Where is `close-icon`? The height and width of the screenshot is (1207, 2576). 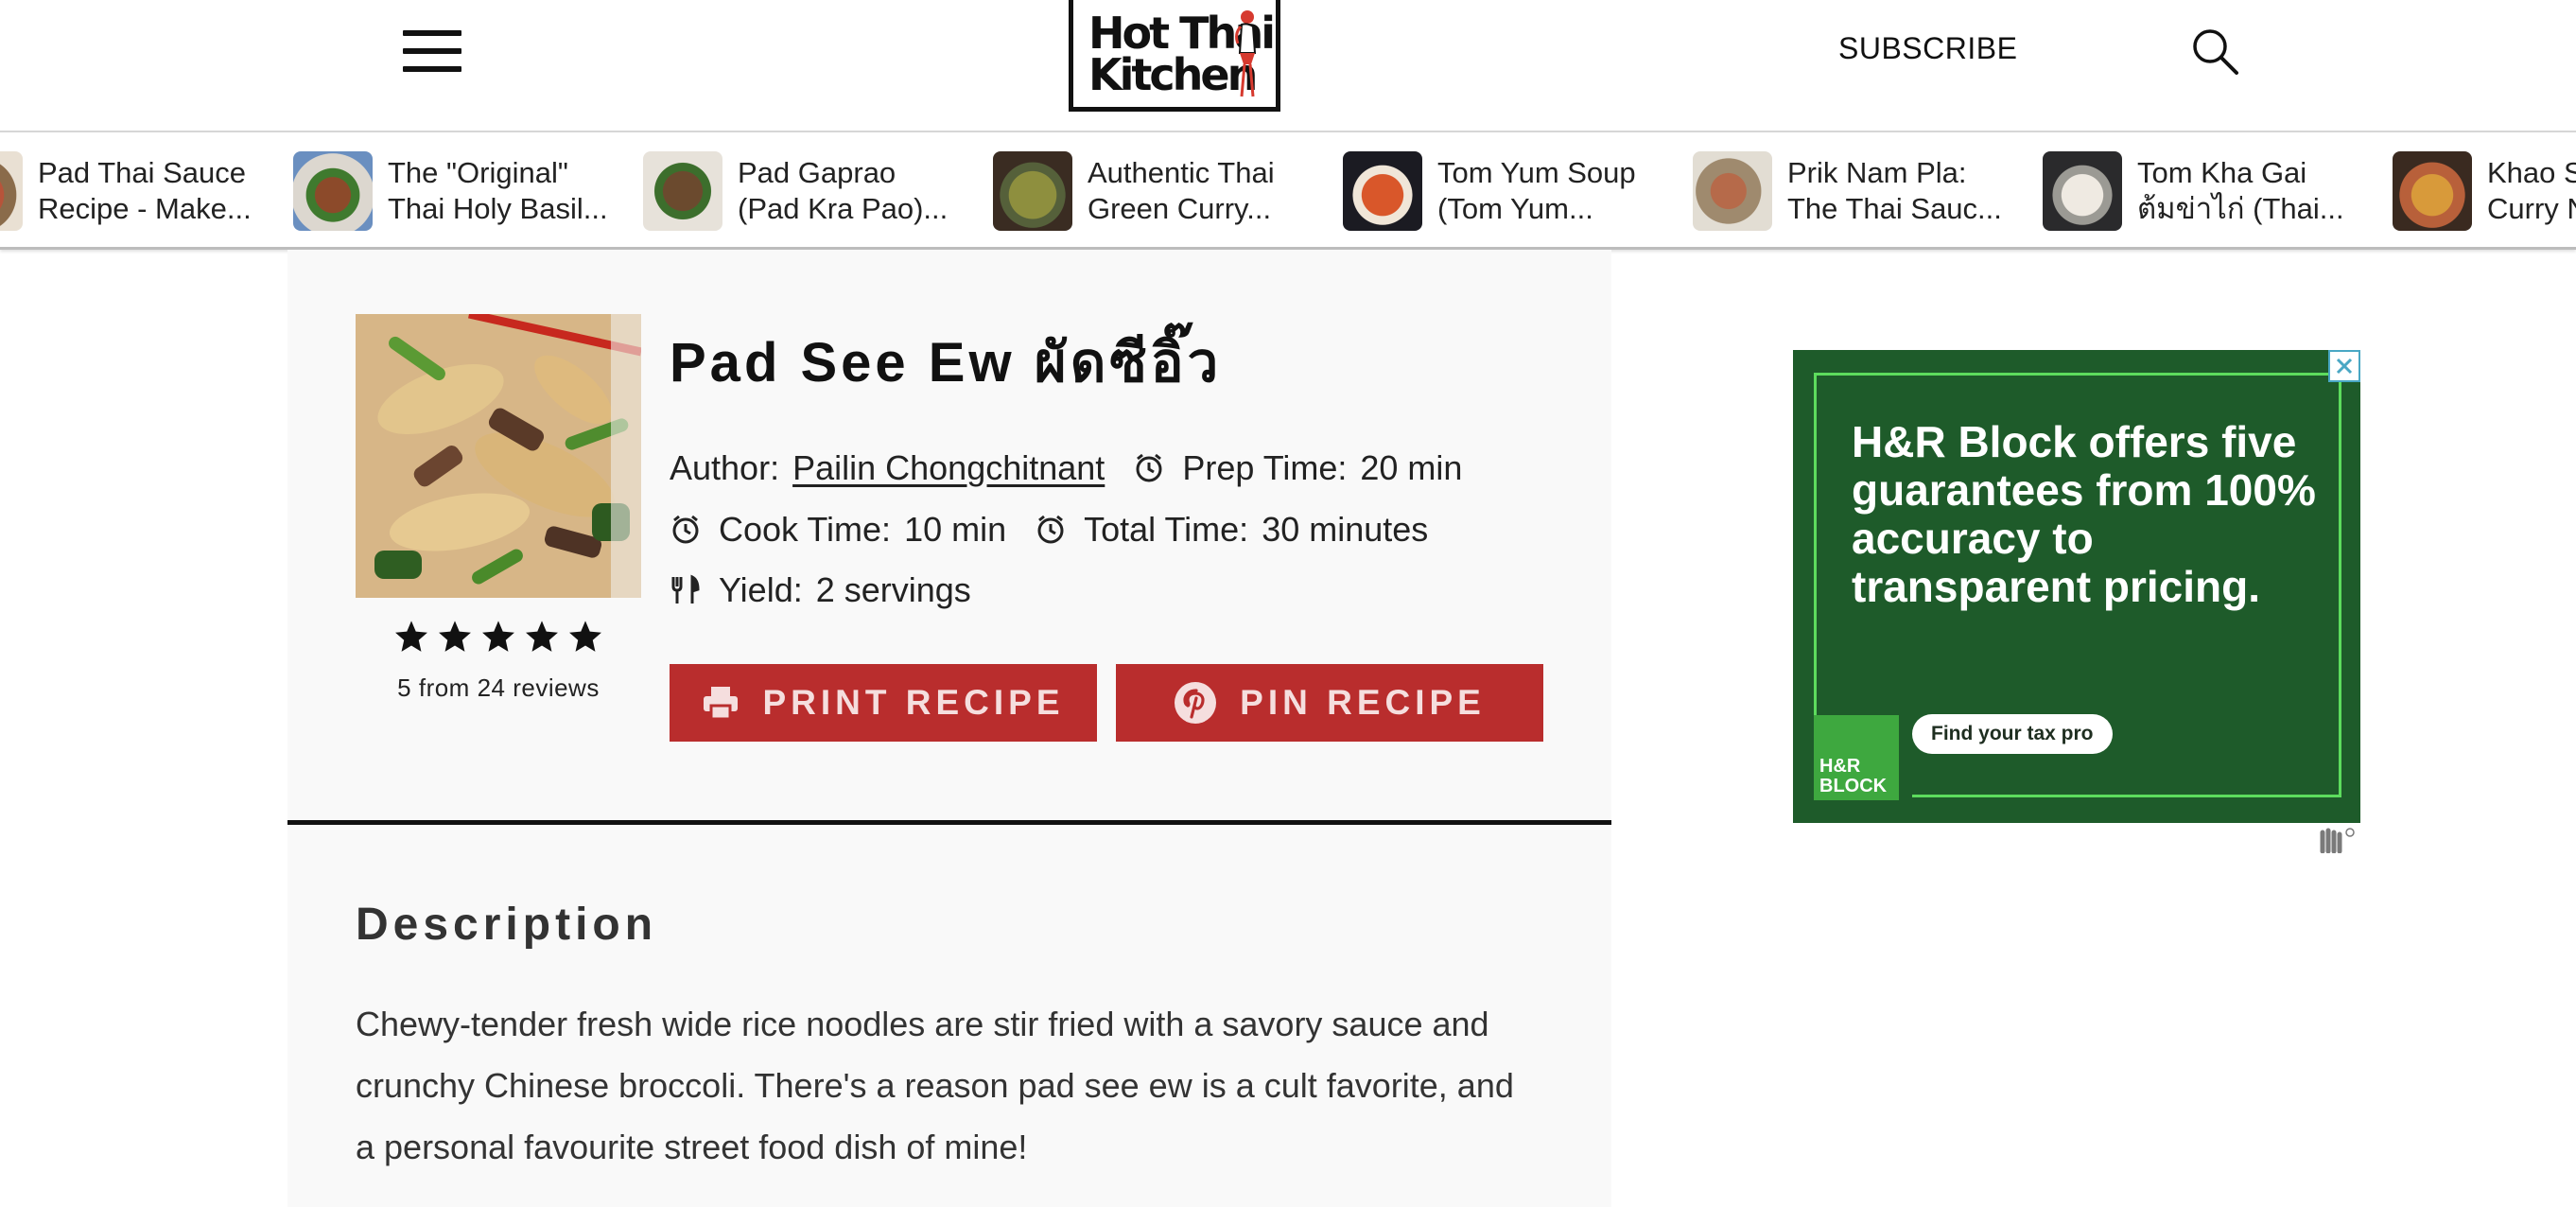 close-icon is located at coordinates (2344, 366).